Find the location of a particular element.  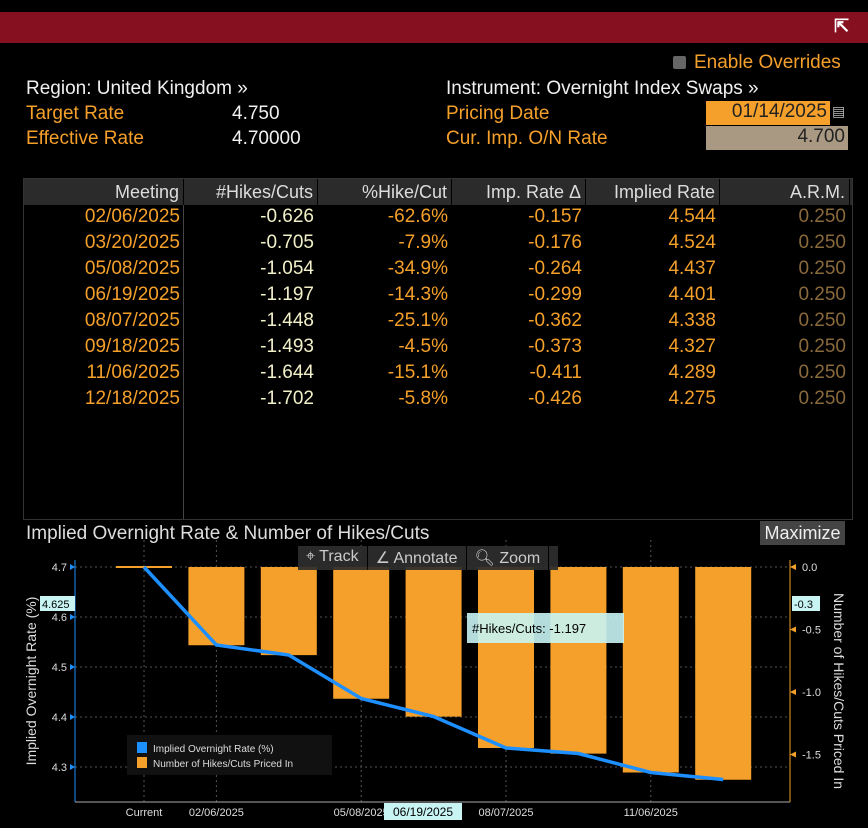

col-pct-hike-cut: %Hike/Cut is located at coordinates (385, 192).